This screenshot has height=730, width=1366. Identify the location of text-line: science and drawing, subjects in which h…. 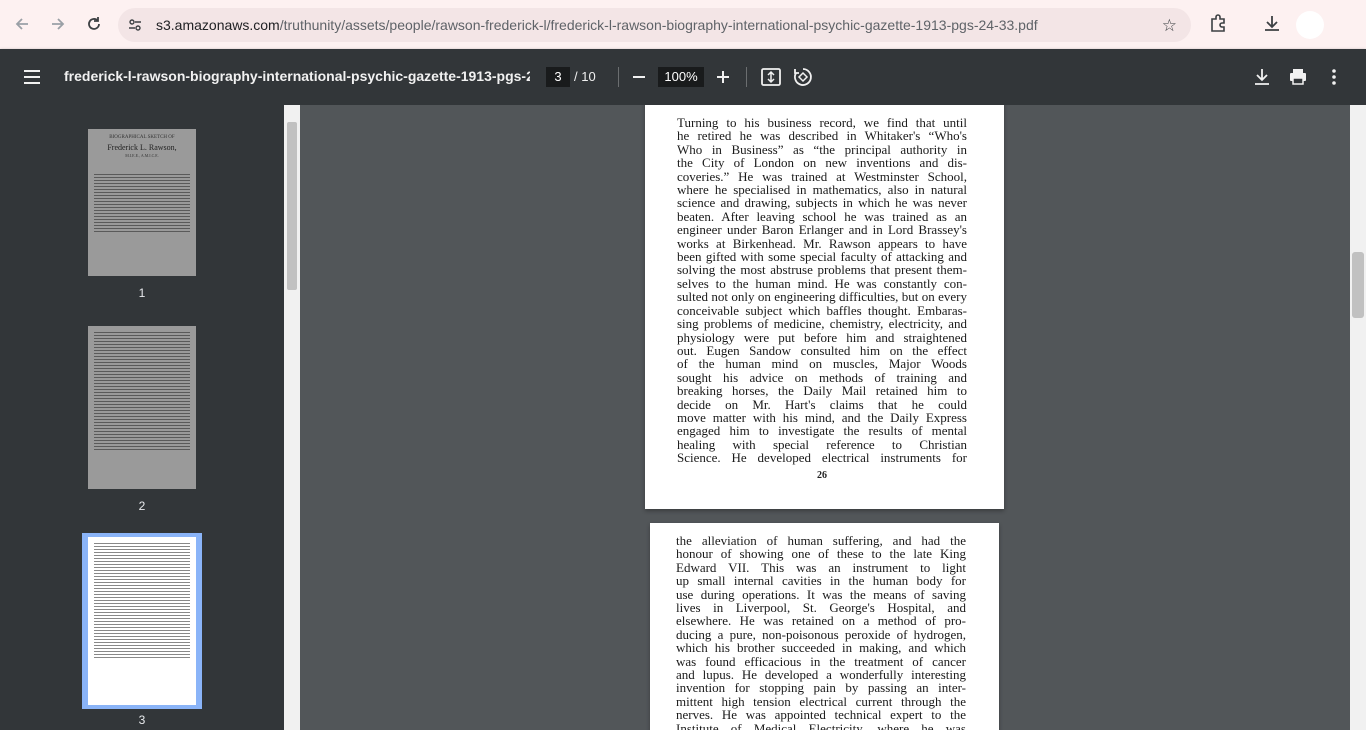
(822, 203).